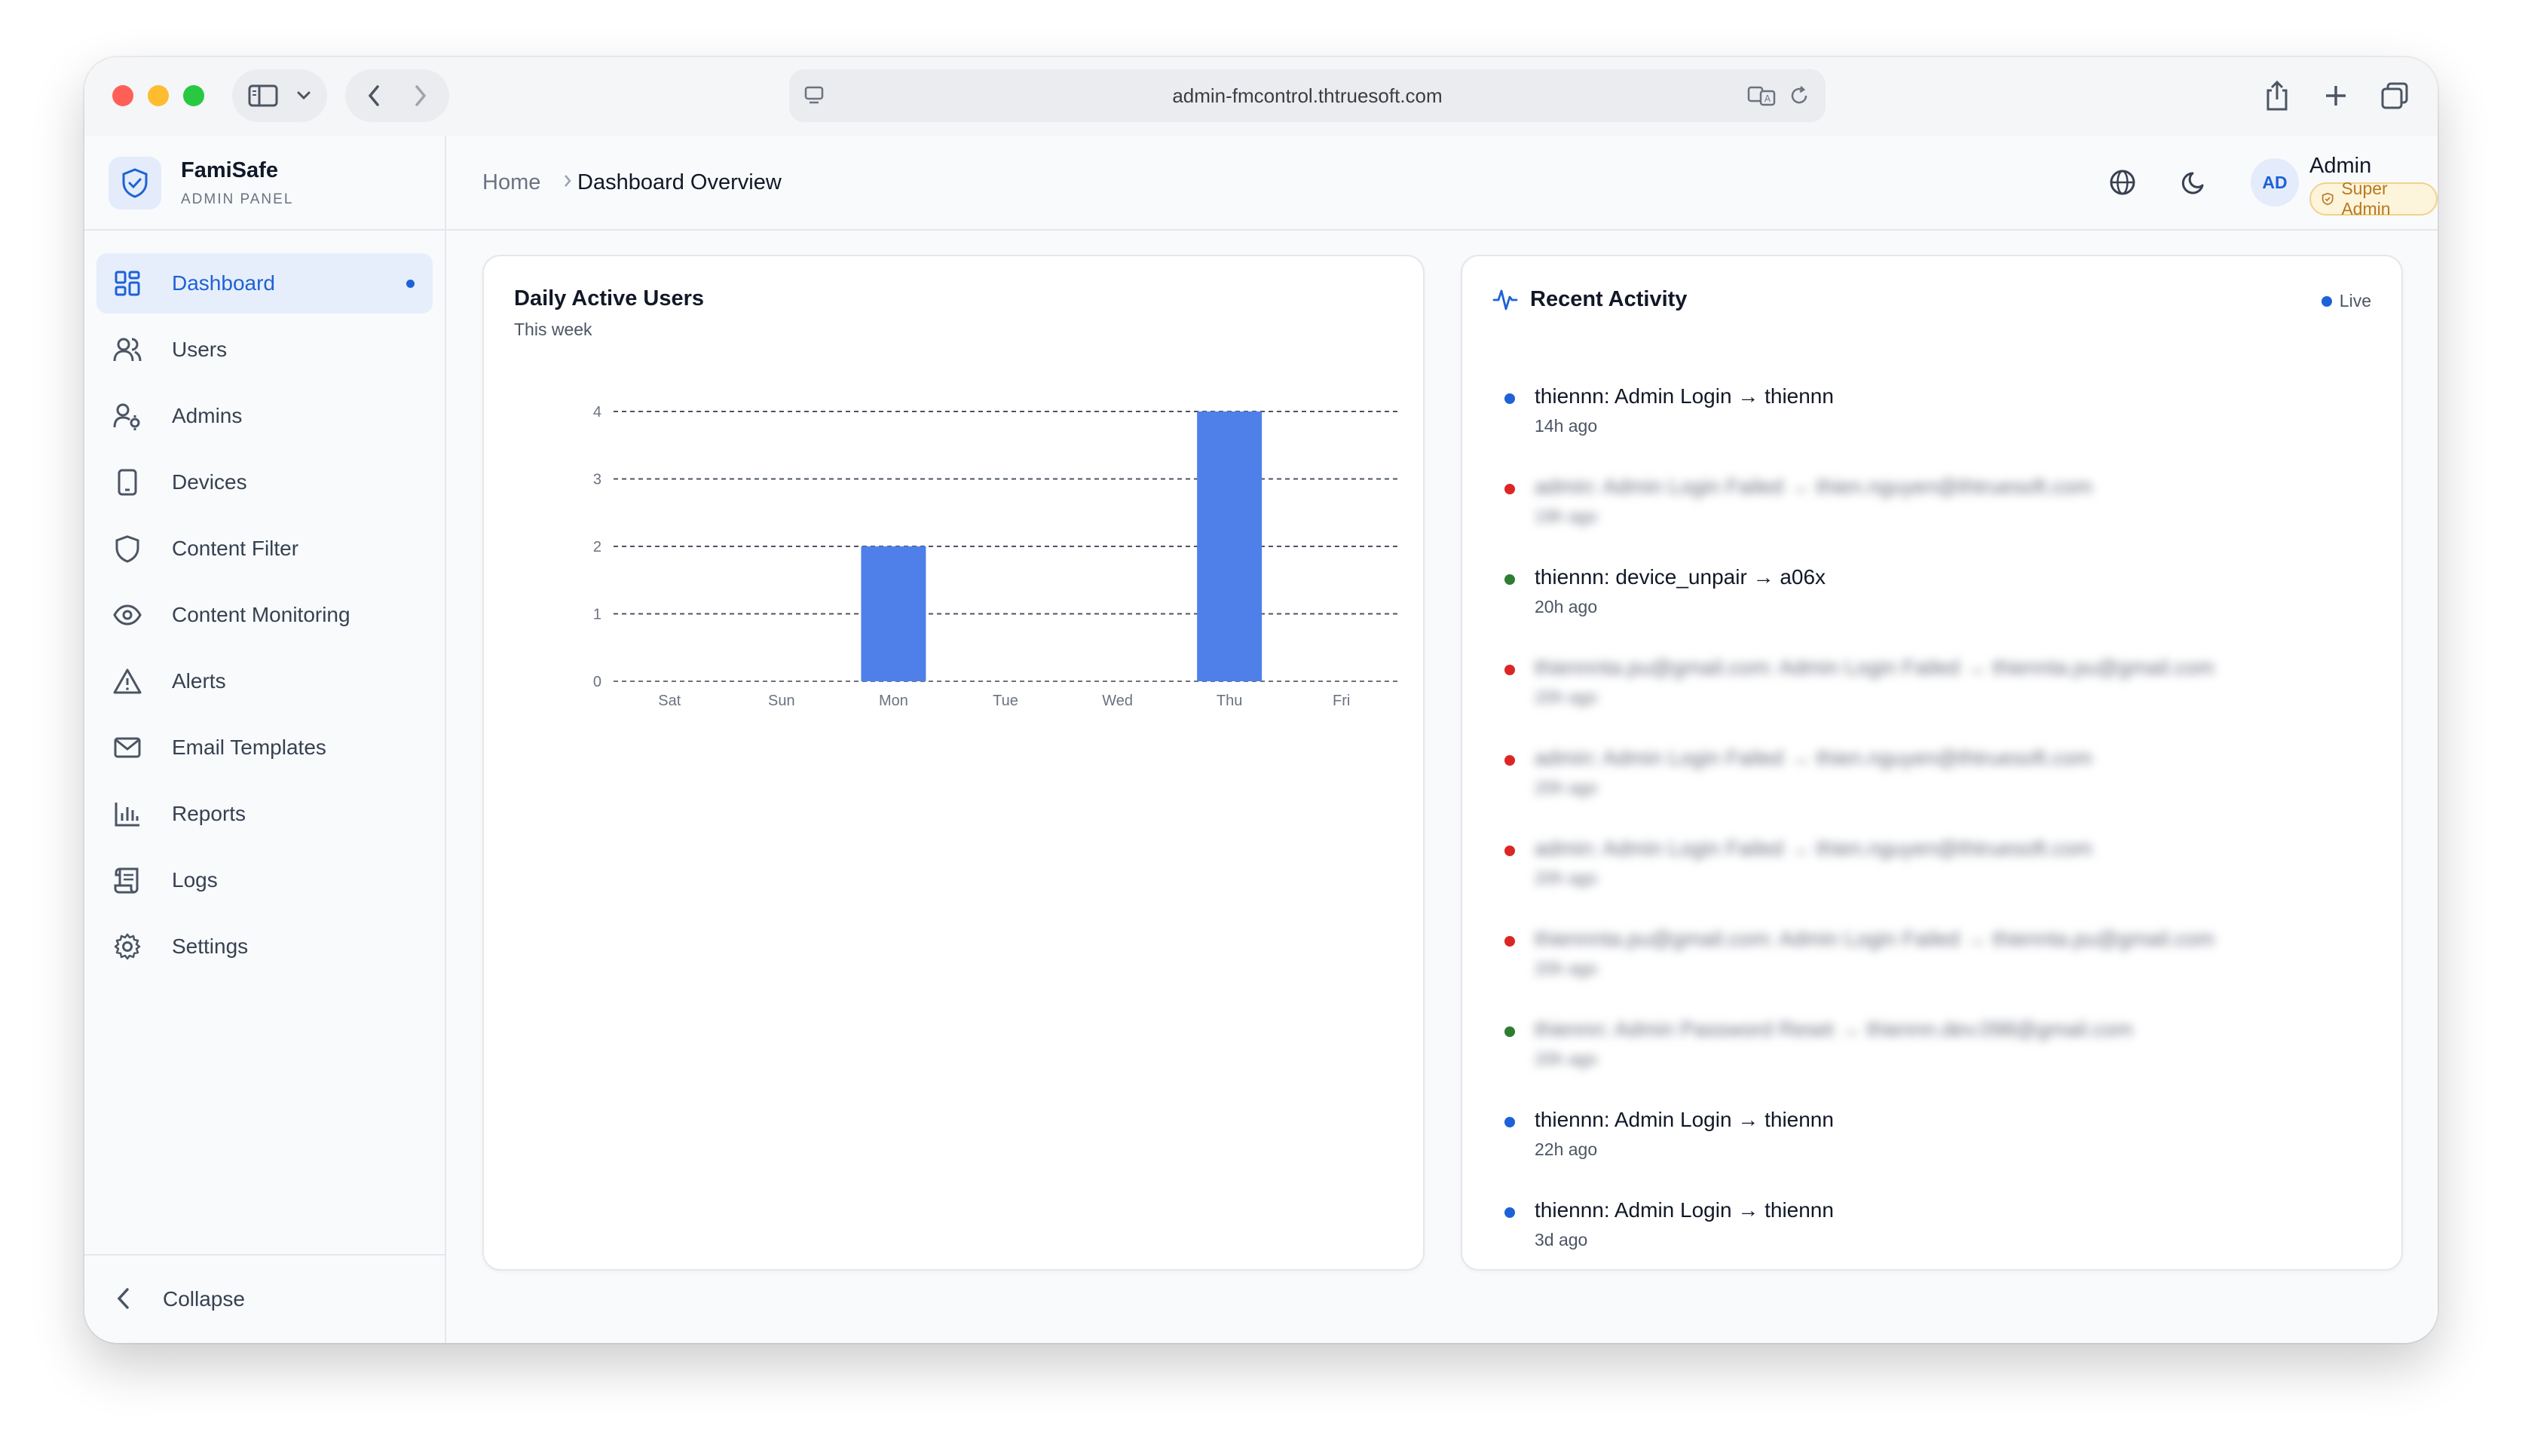 This screenshot has height=1456, width=2522. Describe the element at coordinates (1561, 1240) in the screenshot. I see `activity-time: 3d ago` at that location.